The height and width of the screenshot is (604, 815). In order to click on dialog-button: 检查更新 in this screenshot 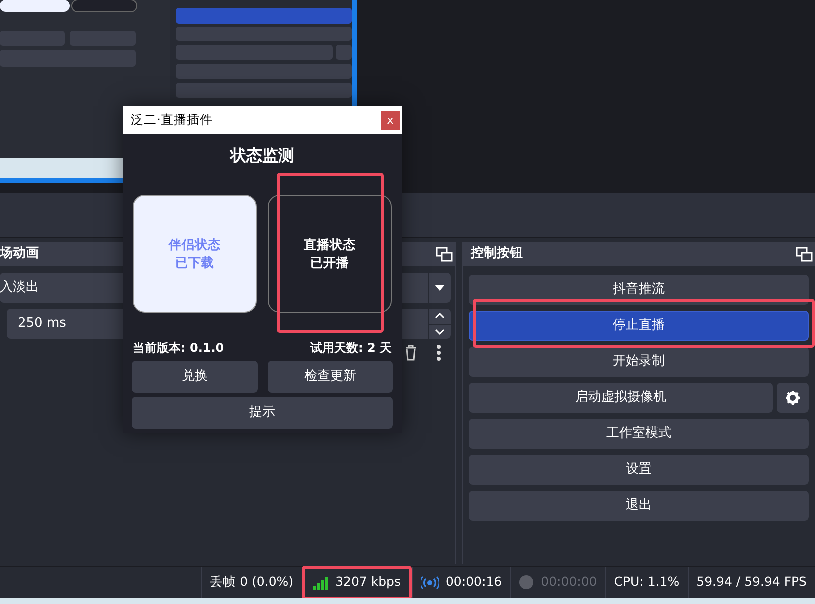, I will do `click(330, 377)`.